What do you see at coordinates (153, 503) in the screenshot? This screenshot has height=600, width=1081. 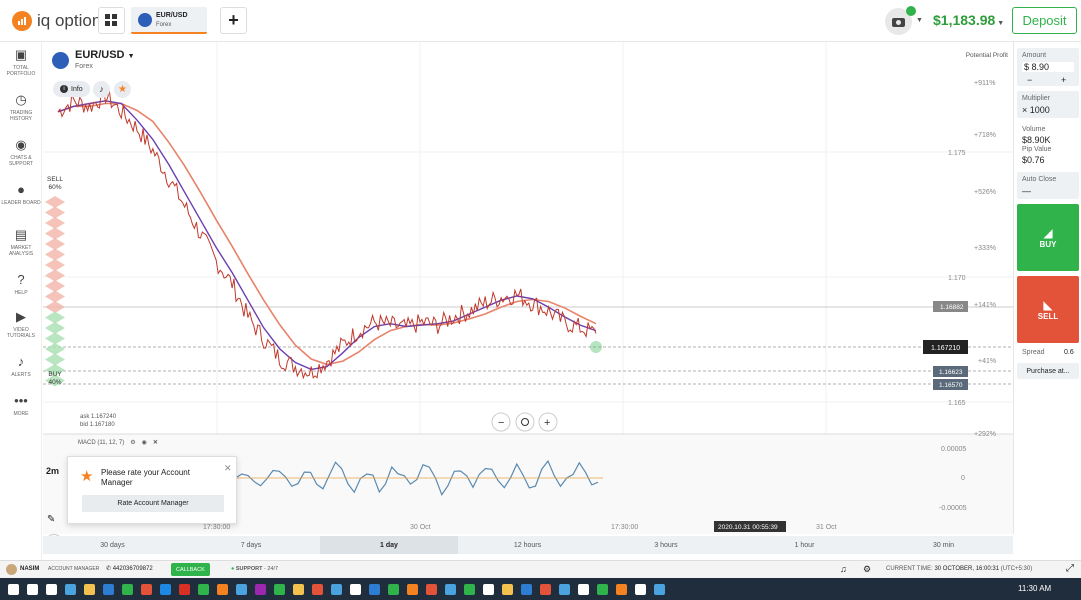 I see `rate-manager-button: Rate Account Manager` at bounding box center [153, 503].